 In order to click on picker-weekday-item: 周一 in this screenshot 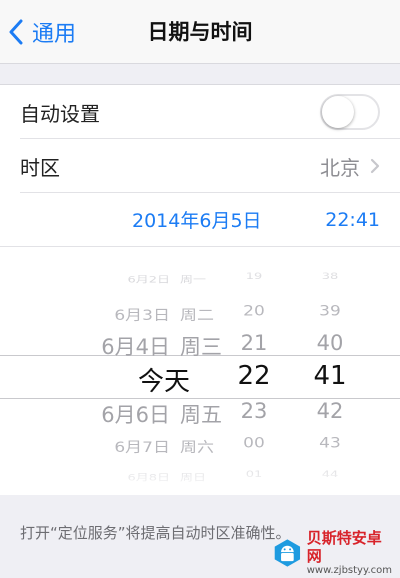, I will do `click(193, 279)`.